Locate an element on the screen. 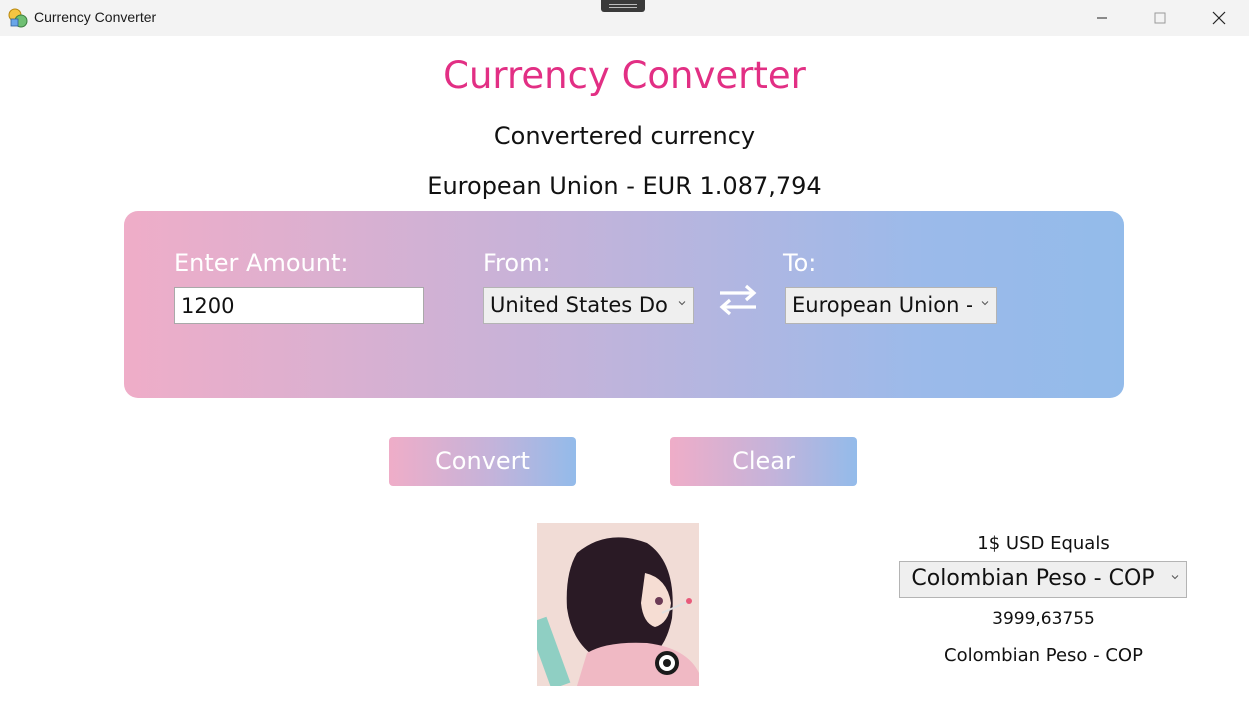  minimize-button is located at coordinates (1102, 18).